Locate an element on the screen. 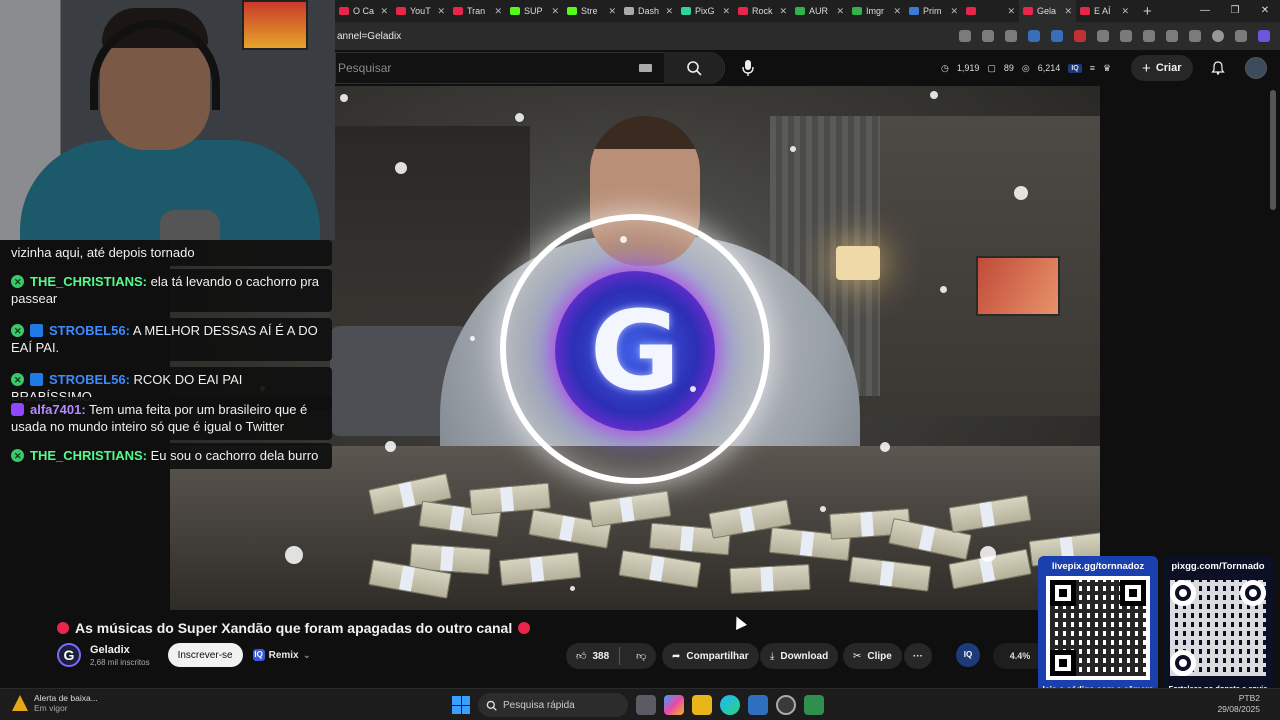 The image size is (1280, 720). red-extension-icon is located at coordinates (1080, 36).